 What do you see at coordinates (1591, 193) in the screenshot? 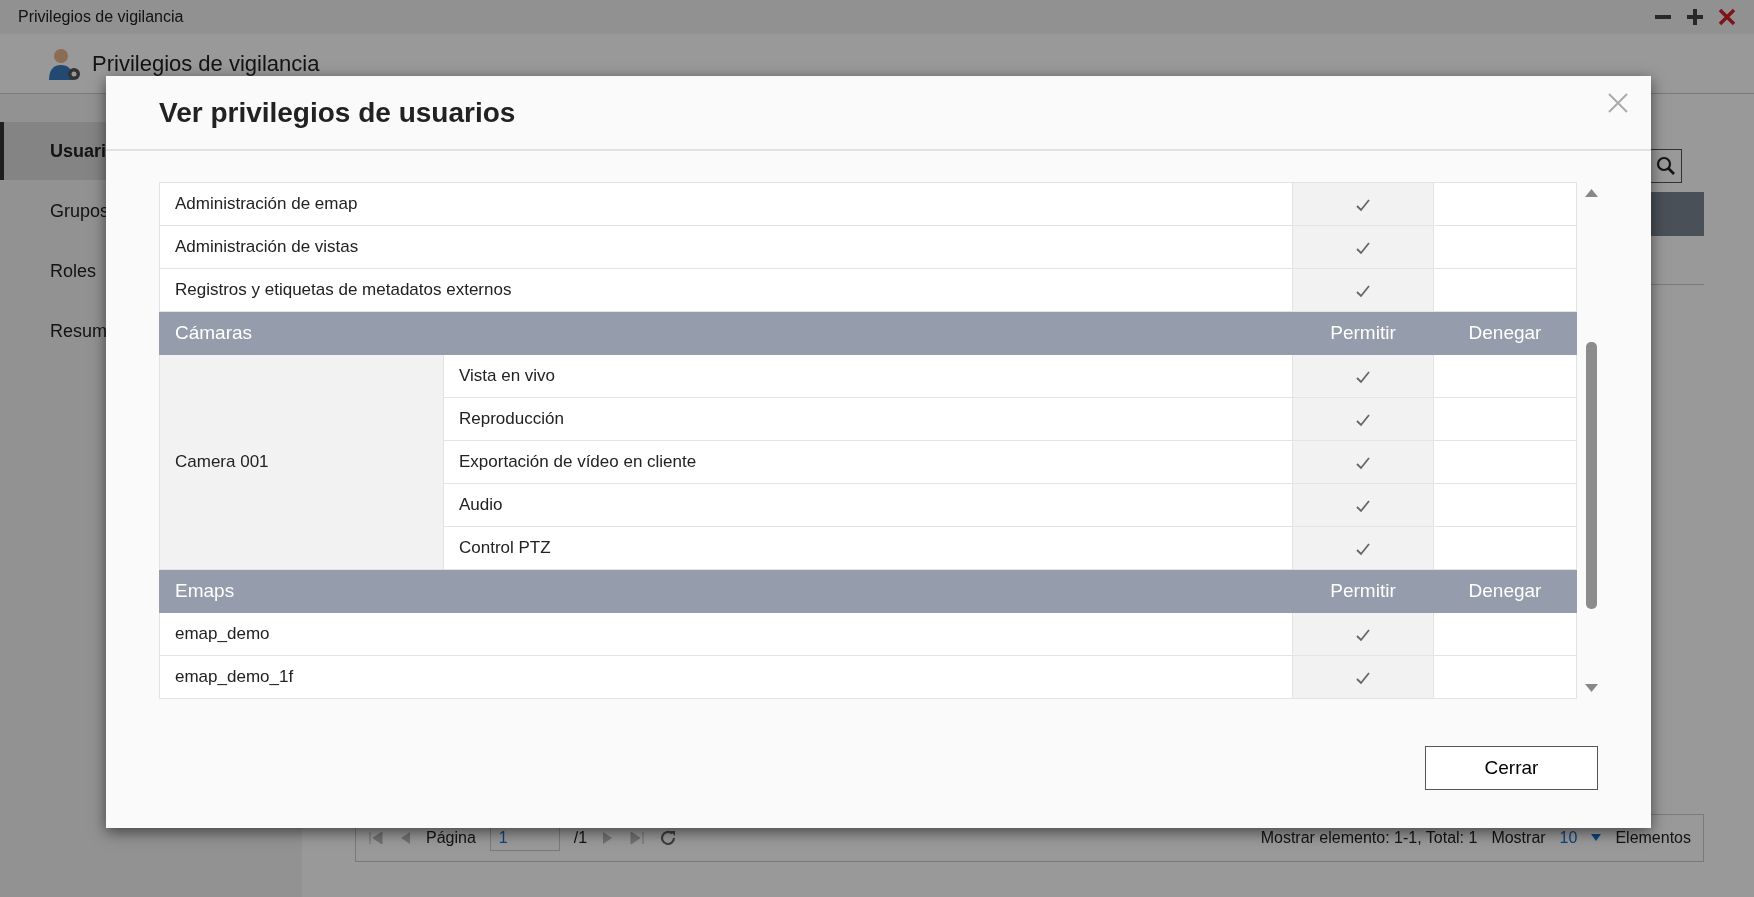
I see `scroll-up-icon` at bounding box center [1591, 193].